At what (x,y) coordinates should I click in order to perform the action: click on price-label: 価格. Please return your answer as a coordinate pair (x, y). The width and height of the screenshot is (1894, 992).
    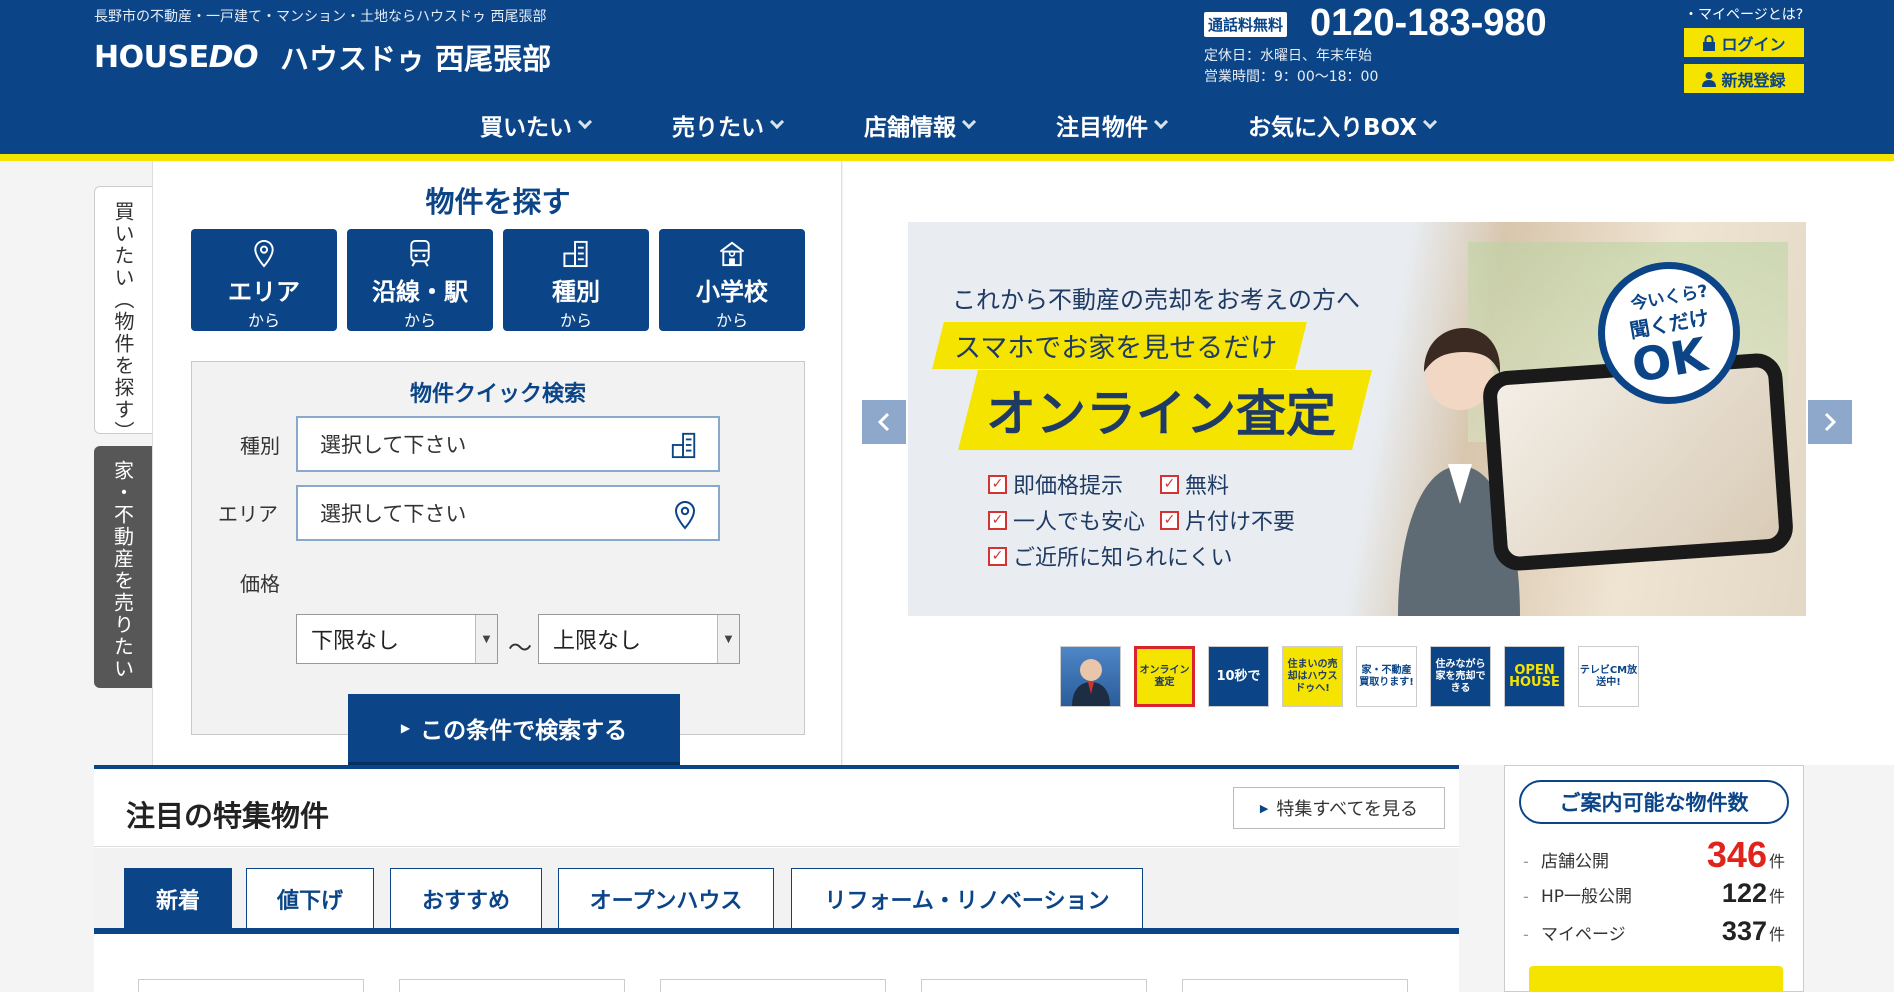
    Looking at the image, I should click on (260, 584).